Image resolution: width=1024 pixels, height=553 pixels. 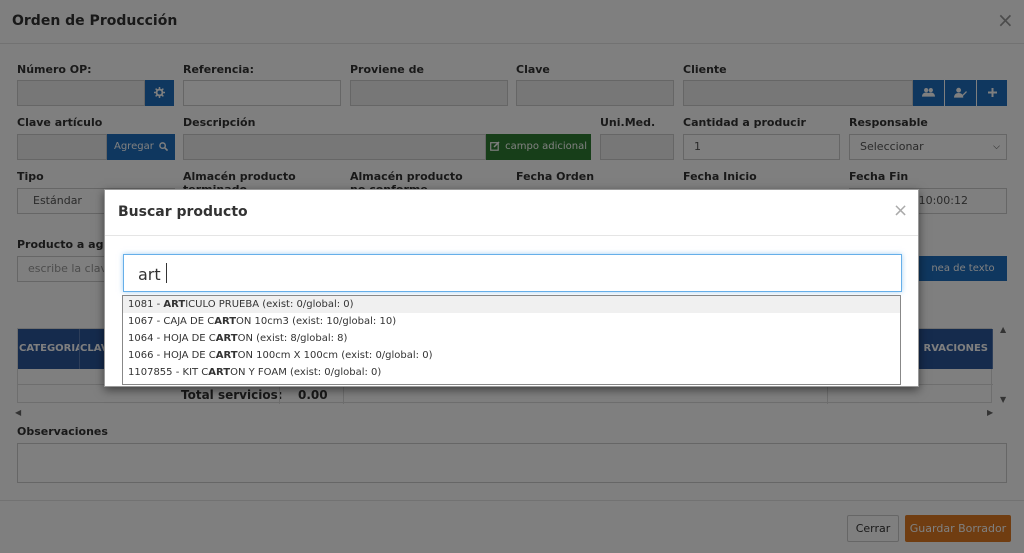 What do you see at coordinates (511, 235) in the screenshot?
I see `modal-header-divider` at bounding box center [511, 235].